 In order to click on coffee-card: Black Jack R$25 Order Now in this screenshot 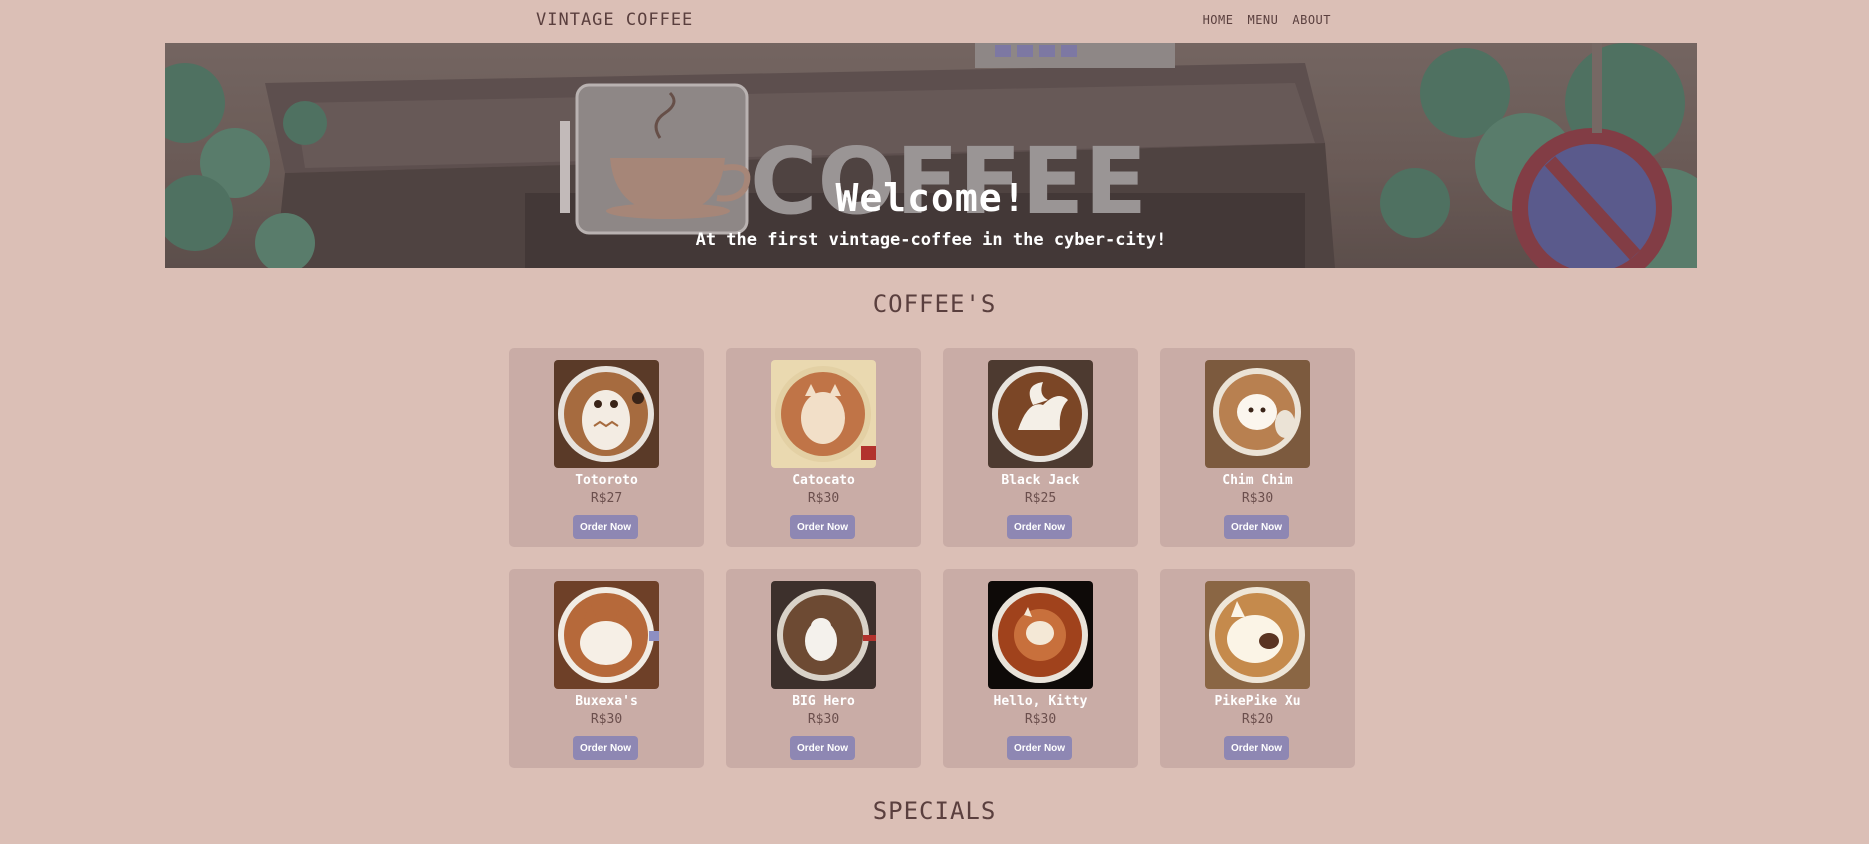, I will do `click(1040, 447)`.